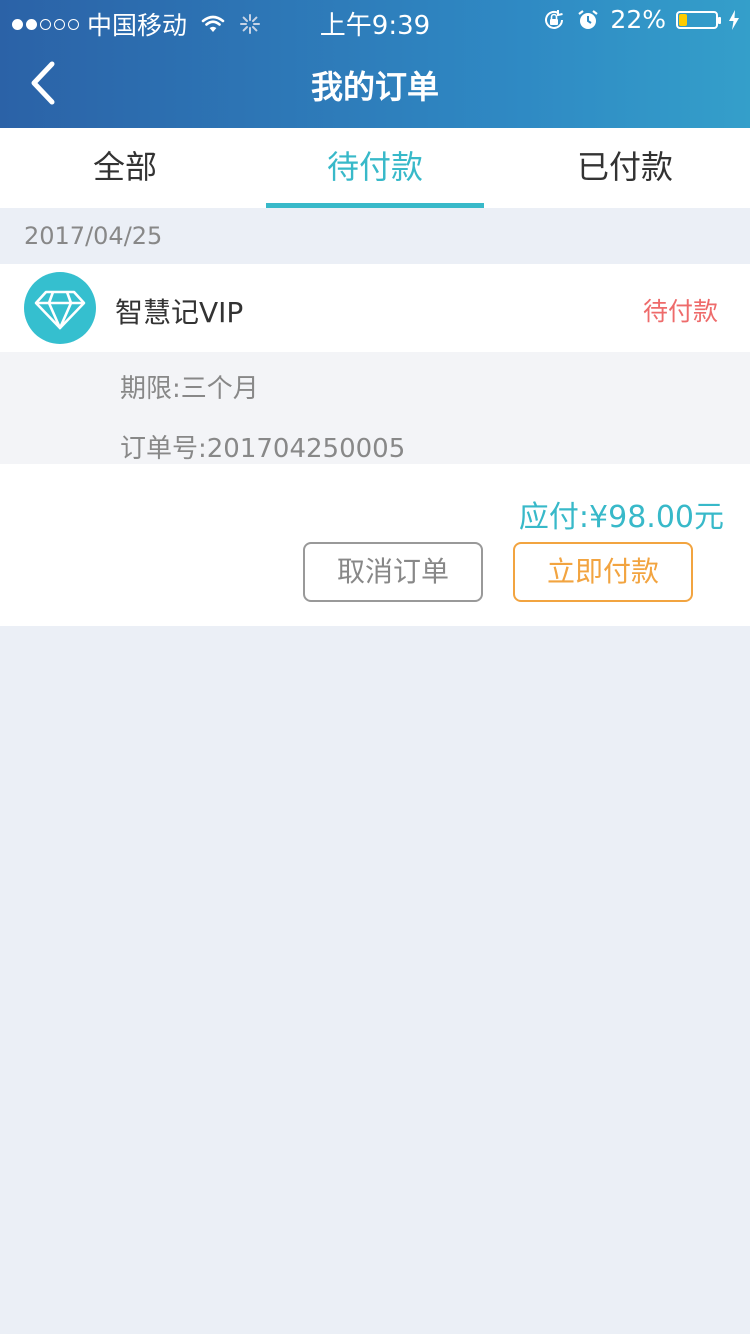 The image size is (750, 1334). I want to click on order-tabs: 全部 待付款 已付款, so click(375, 168).